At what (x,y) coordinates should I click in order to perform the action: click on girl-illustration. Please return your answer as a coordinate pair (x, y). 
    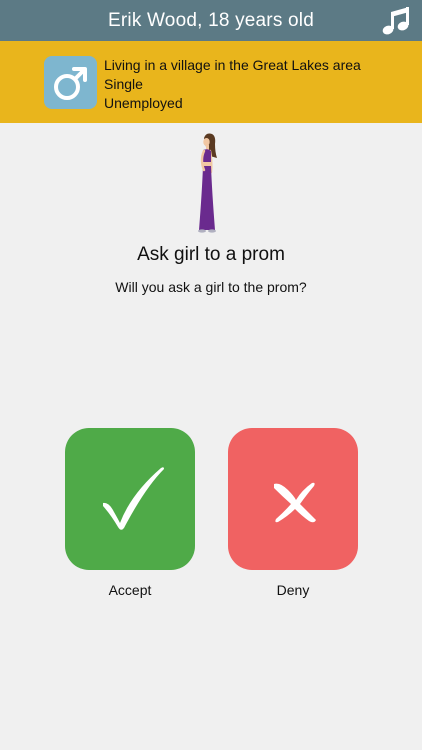
    Looking at the image, I should click on (211, 184).